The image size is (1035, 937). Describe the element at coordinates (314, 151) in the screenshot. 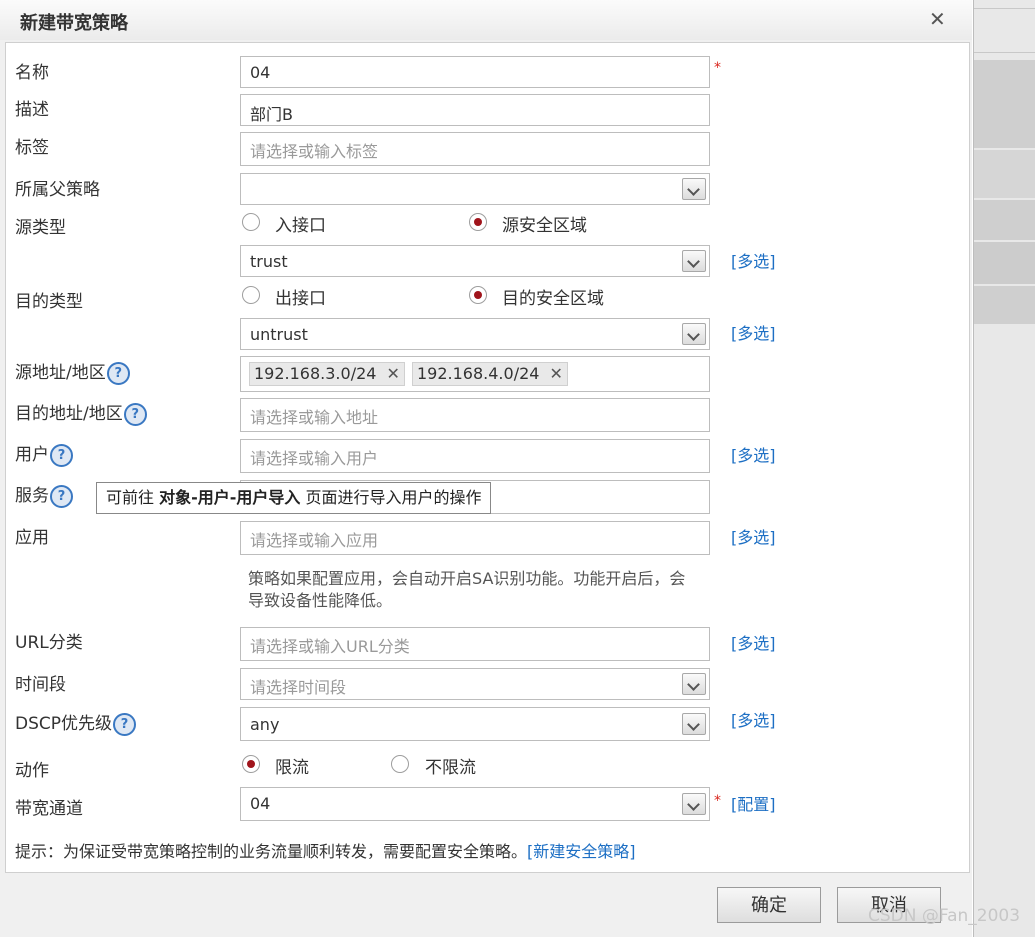

I see `tag-placeholder: 请选择或输入标签` at that location.